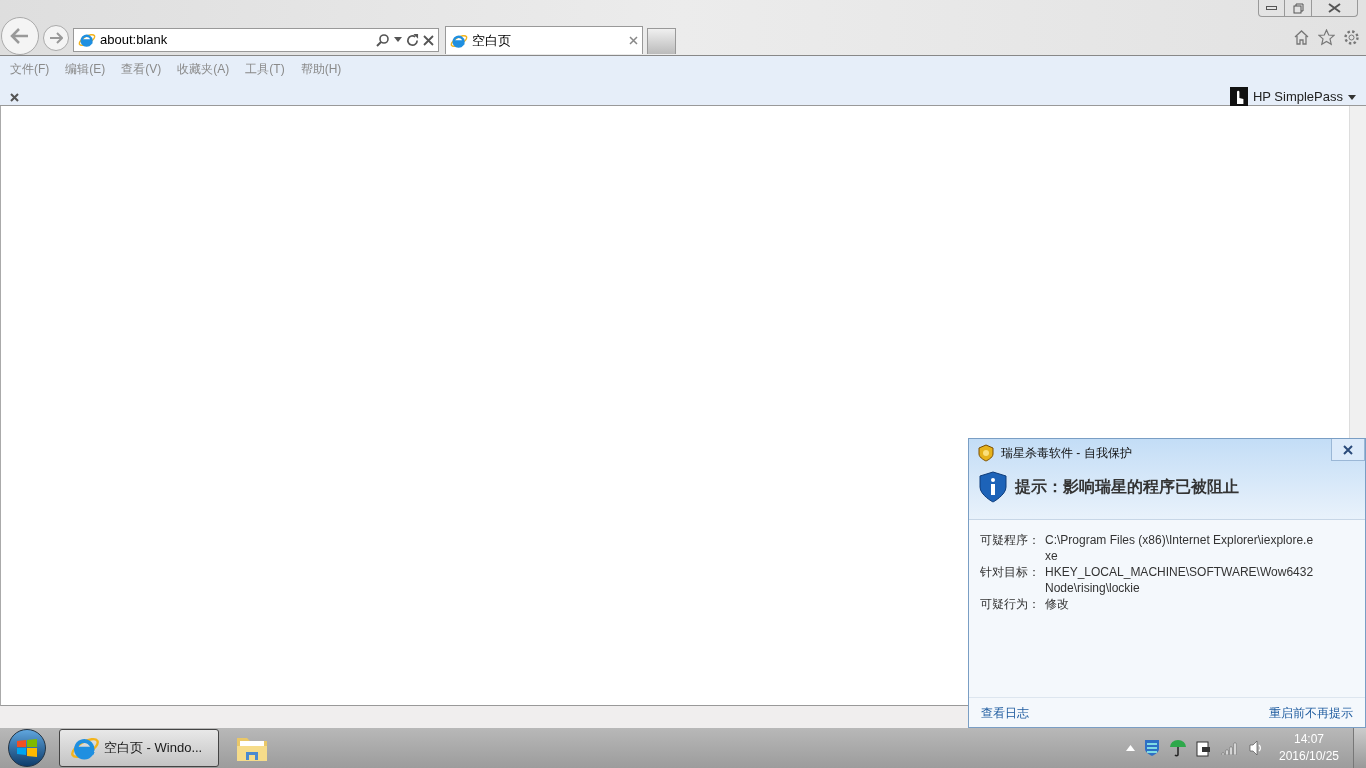  What do you see at coordinates (141, 69) in the screenshot?
I see `menu-item: 查看(V)` at bounding box center [141, 69].